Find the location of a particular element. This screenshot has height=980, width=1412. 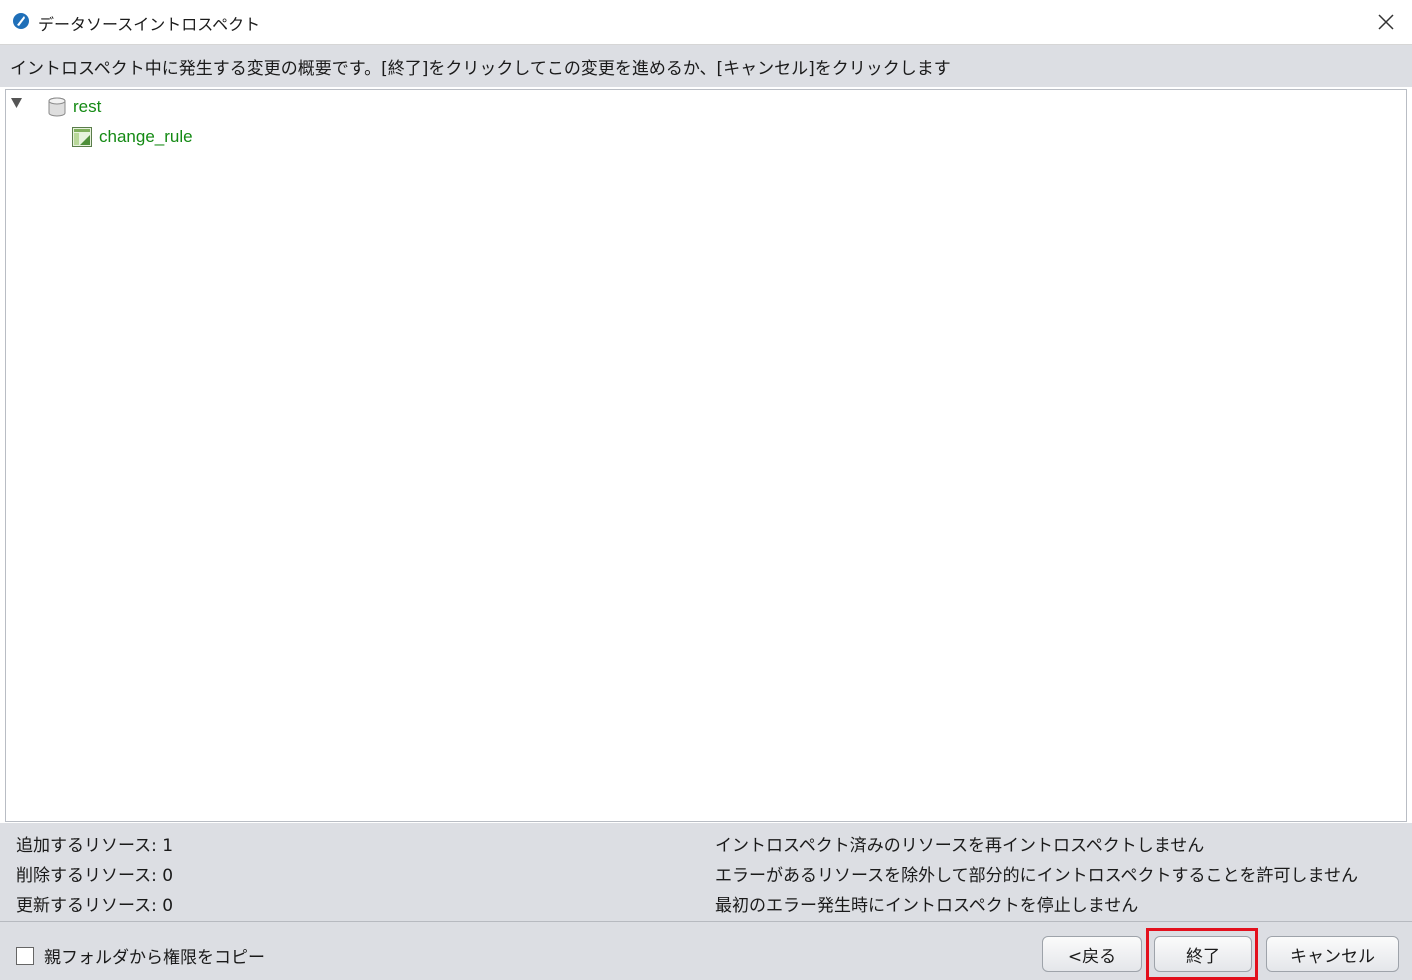

close-button is located at coordinates (1386, 22).